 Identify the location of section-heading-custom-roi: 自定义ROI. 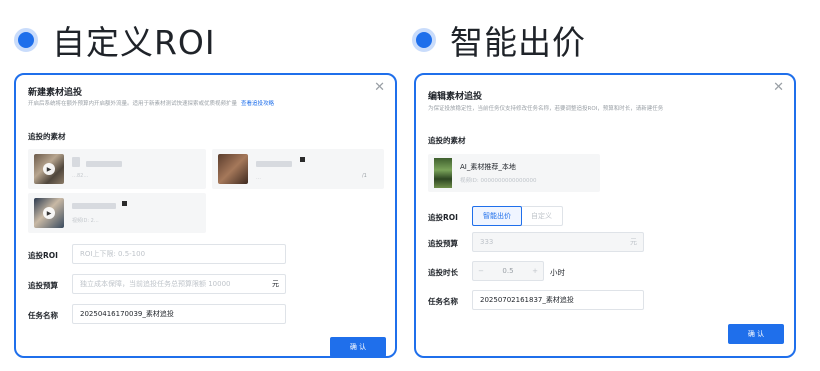
(115, 40).